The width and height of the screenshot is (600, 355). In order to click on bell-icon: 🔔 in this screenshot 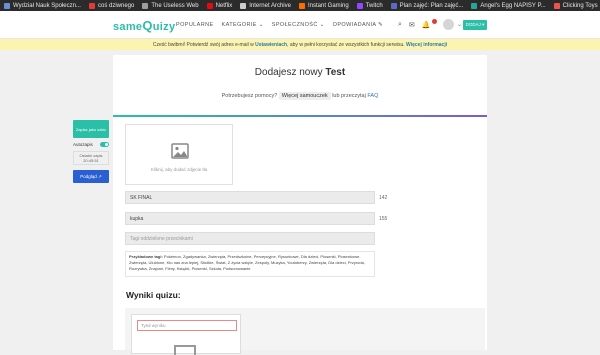, I will do `click(426, 25)`.